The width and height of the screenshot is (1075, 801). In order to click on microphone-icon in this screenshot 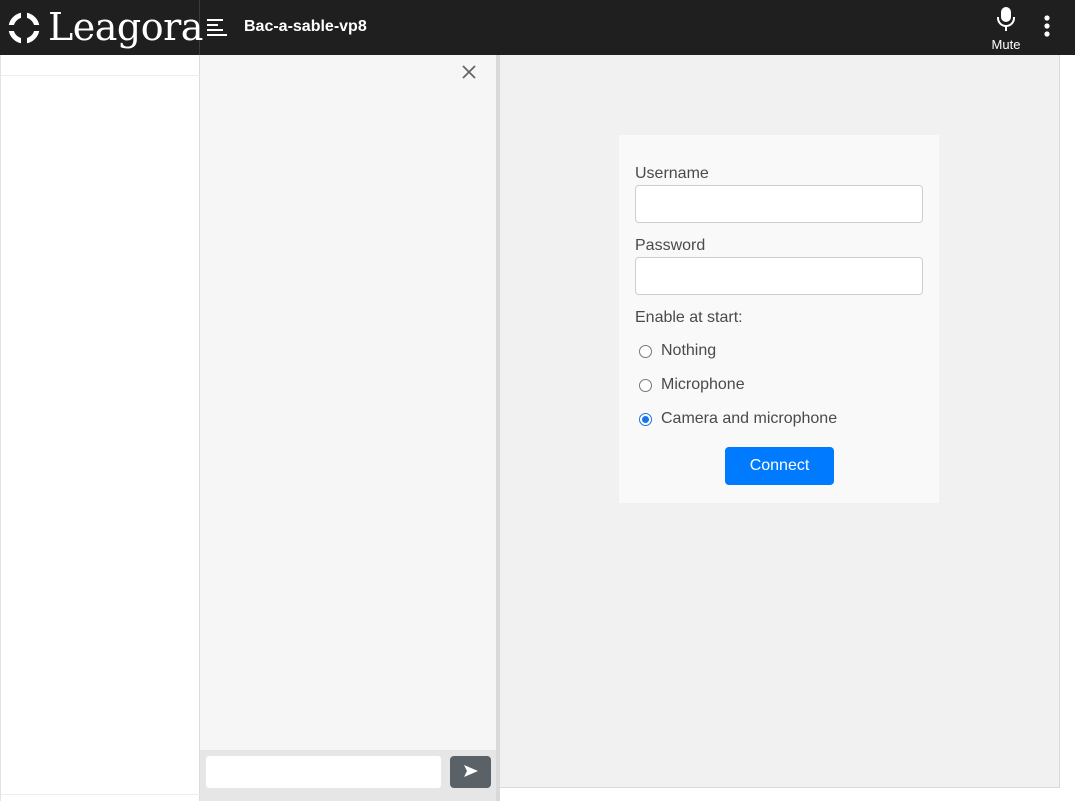, I will do `click(1006, 21)`.